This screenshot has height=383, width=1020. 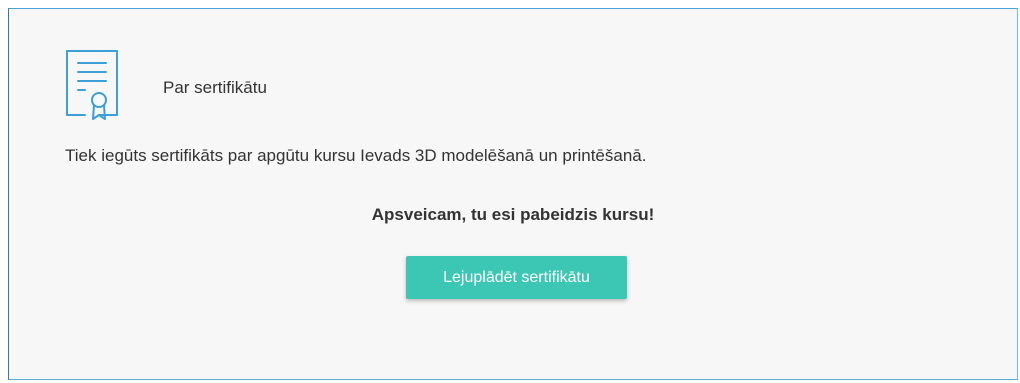 I want to click on section-title: Par sertifikātu, so click(x=215, y=87).